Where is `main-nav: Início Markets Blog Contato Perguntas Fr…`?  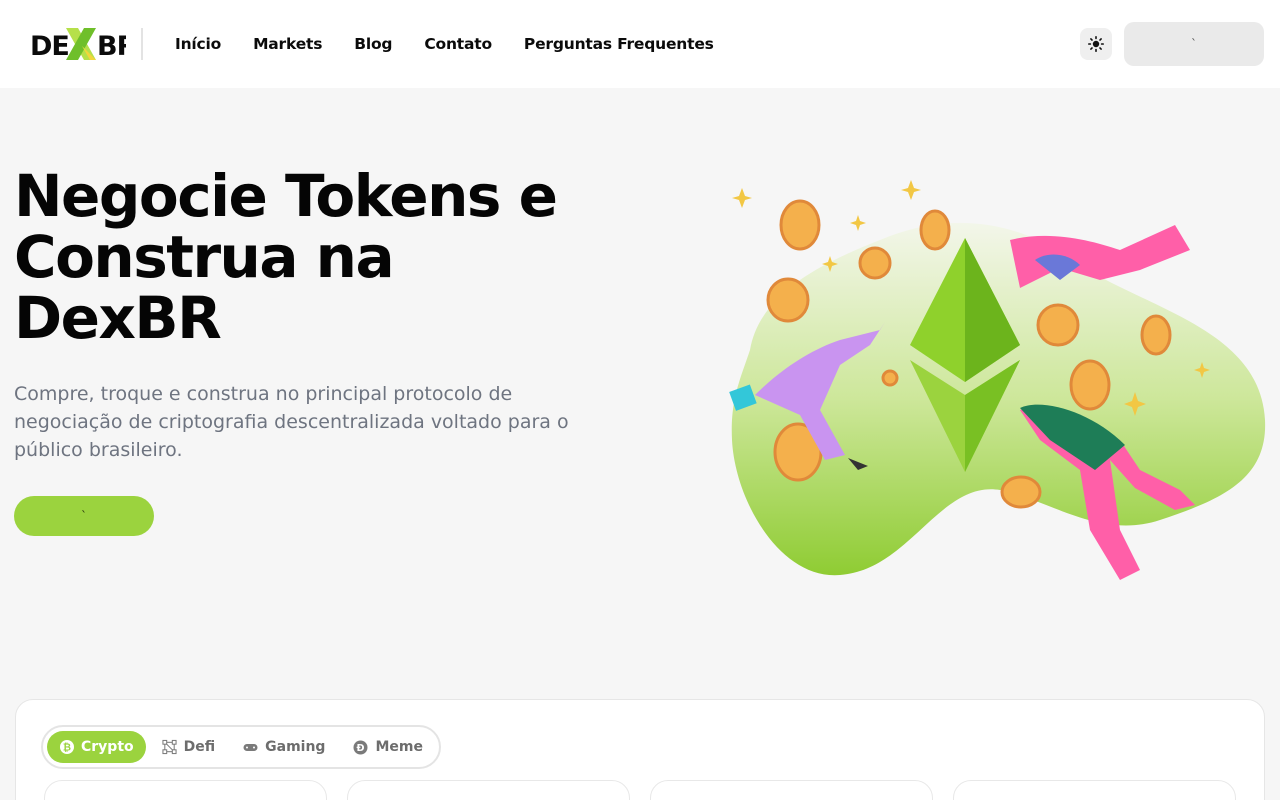 main-nav: Início Markets Blog Contato Perguntas Fr… is located at coordinates (444, 44).